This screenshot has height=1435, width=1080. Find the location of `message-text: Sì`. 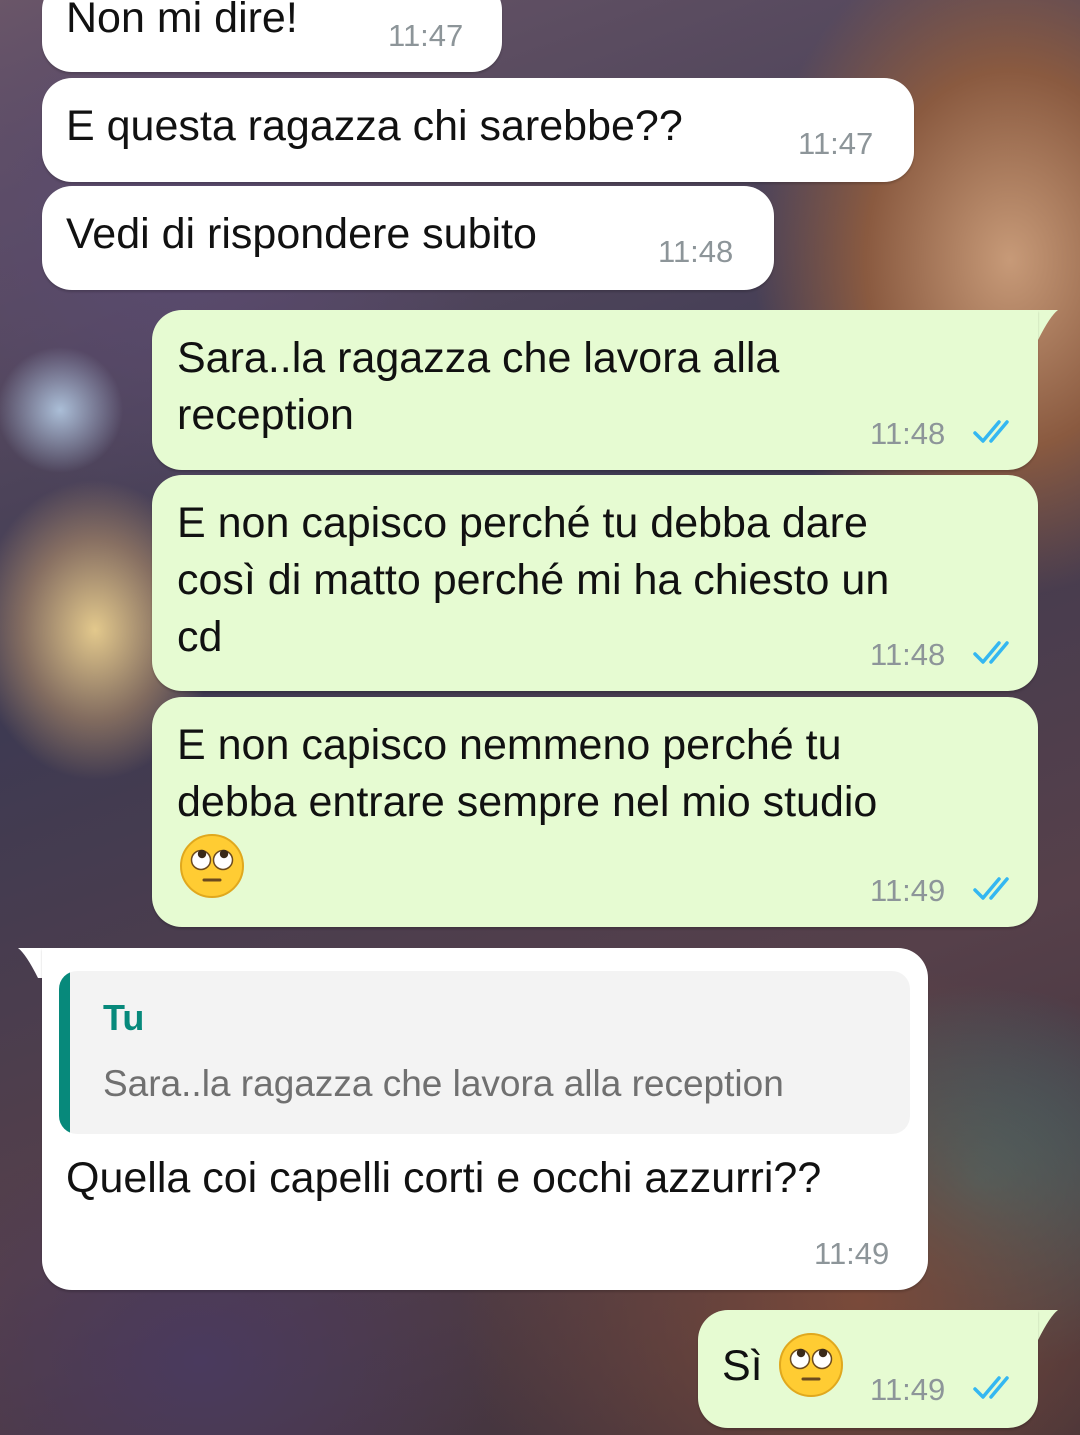

message-text: Sì is located at coordinates (742, 1366).